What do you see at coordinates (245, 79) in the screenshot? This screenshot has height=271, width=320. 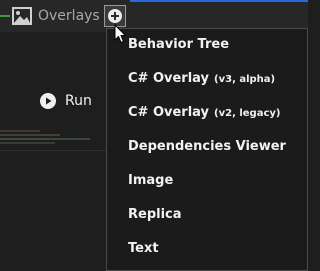 I see `menu-item-sublabel: (v3, alpha)` at bounding box center [245, 79].